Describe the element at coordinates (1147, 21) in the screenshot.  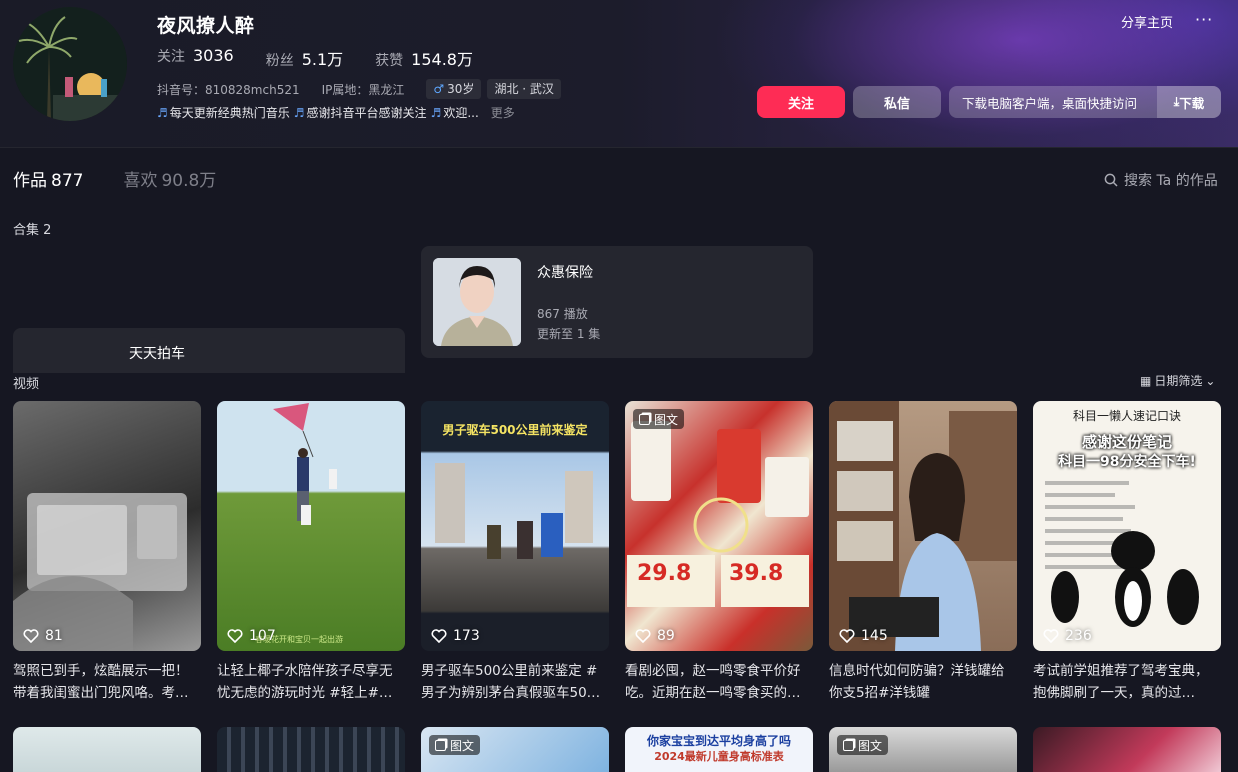
I see `share-profile-button: 分享主页` at that location.